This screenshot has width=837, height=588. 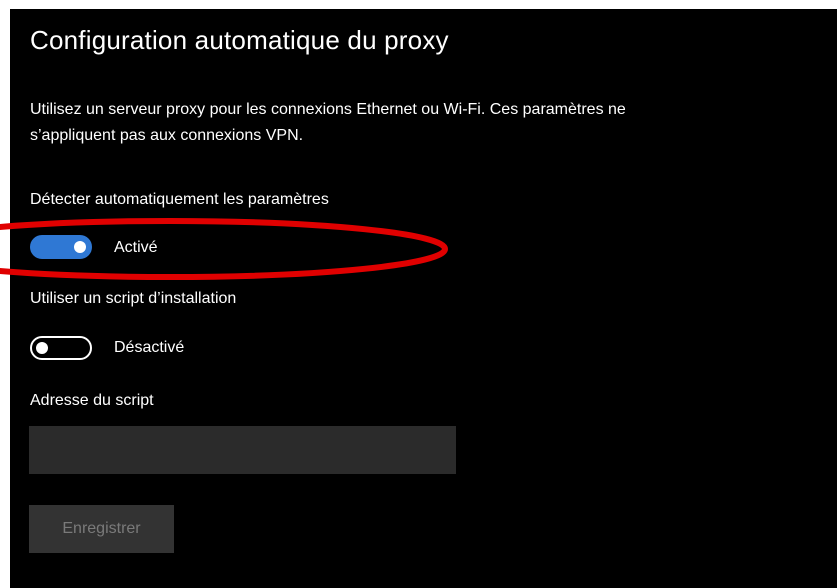 What do you see at coordinates (61, 247) in the screenshot?
I see `auto-detect-toggle` at bounding box center [61, 247].